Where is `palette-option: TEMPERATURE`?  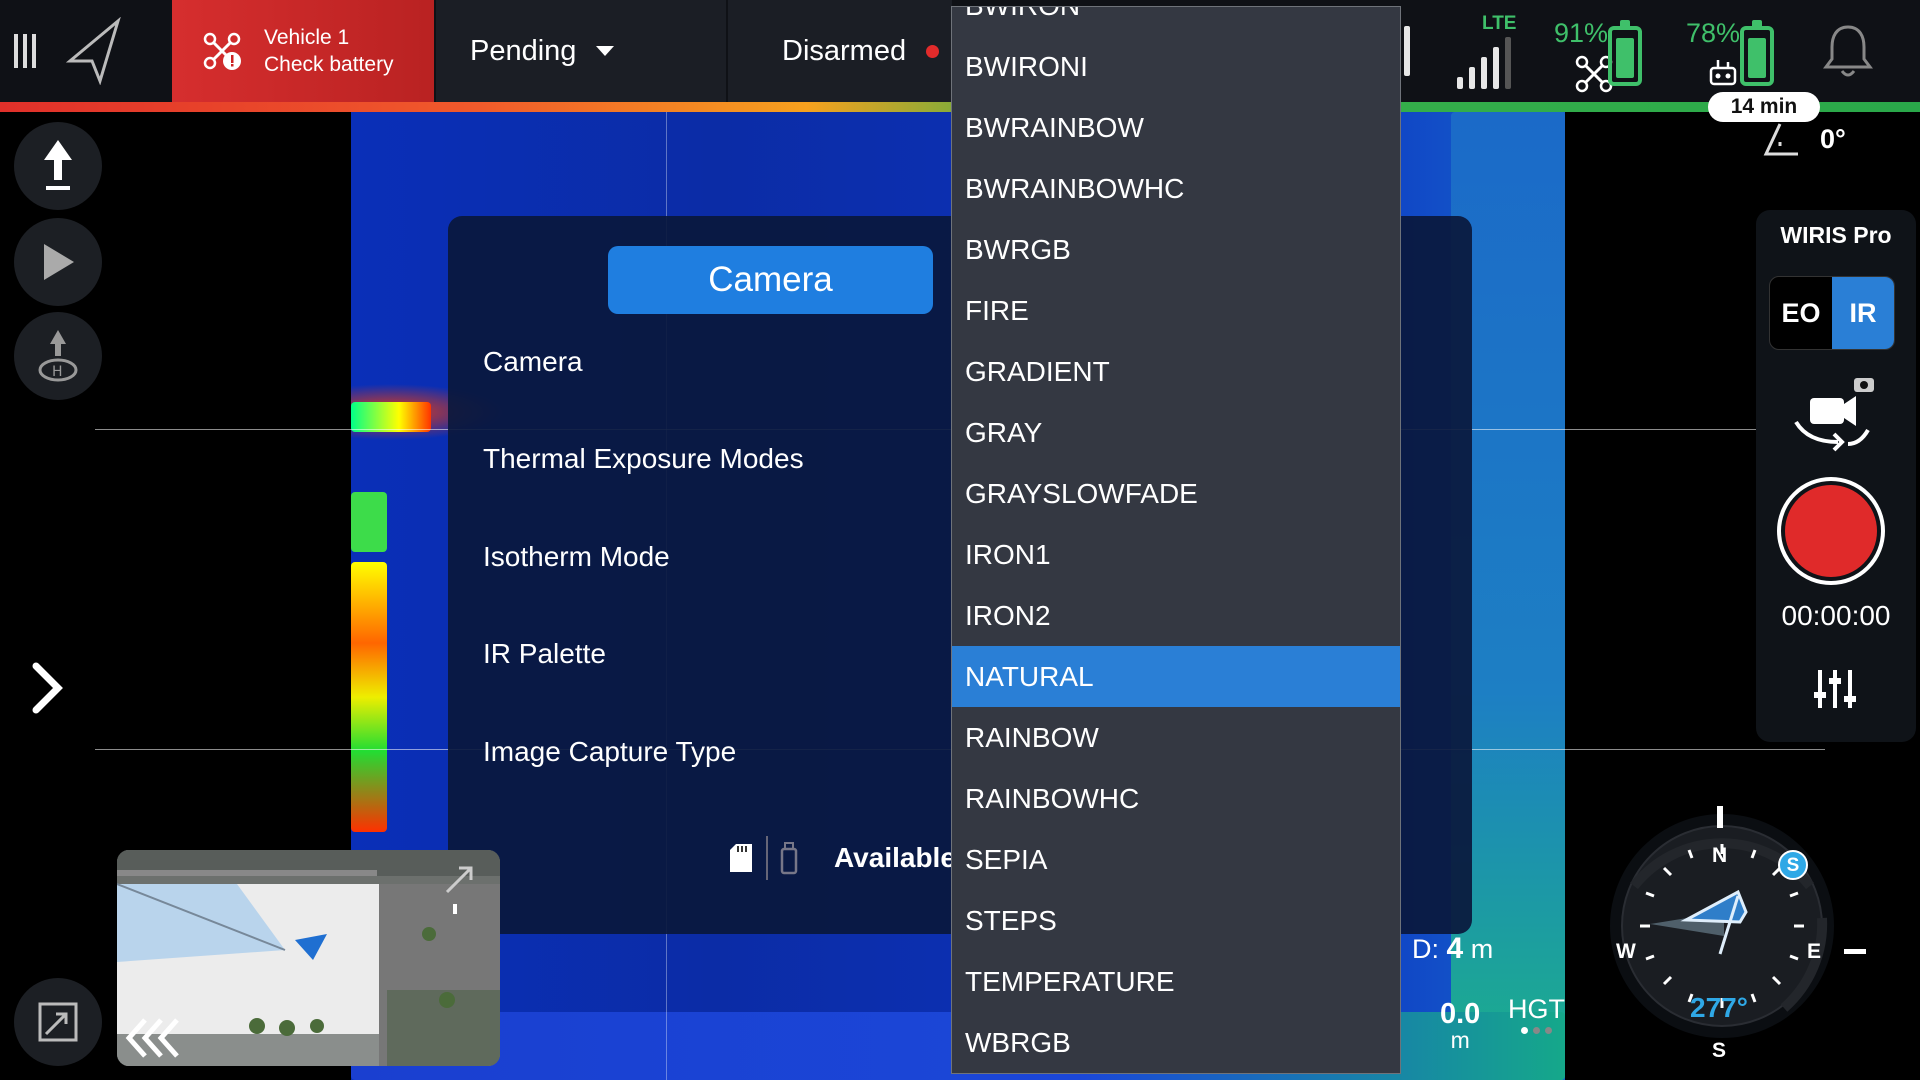
palette-option: TEMPERATURE is located at coordinates (1176, 981).